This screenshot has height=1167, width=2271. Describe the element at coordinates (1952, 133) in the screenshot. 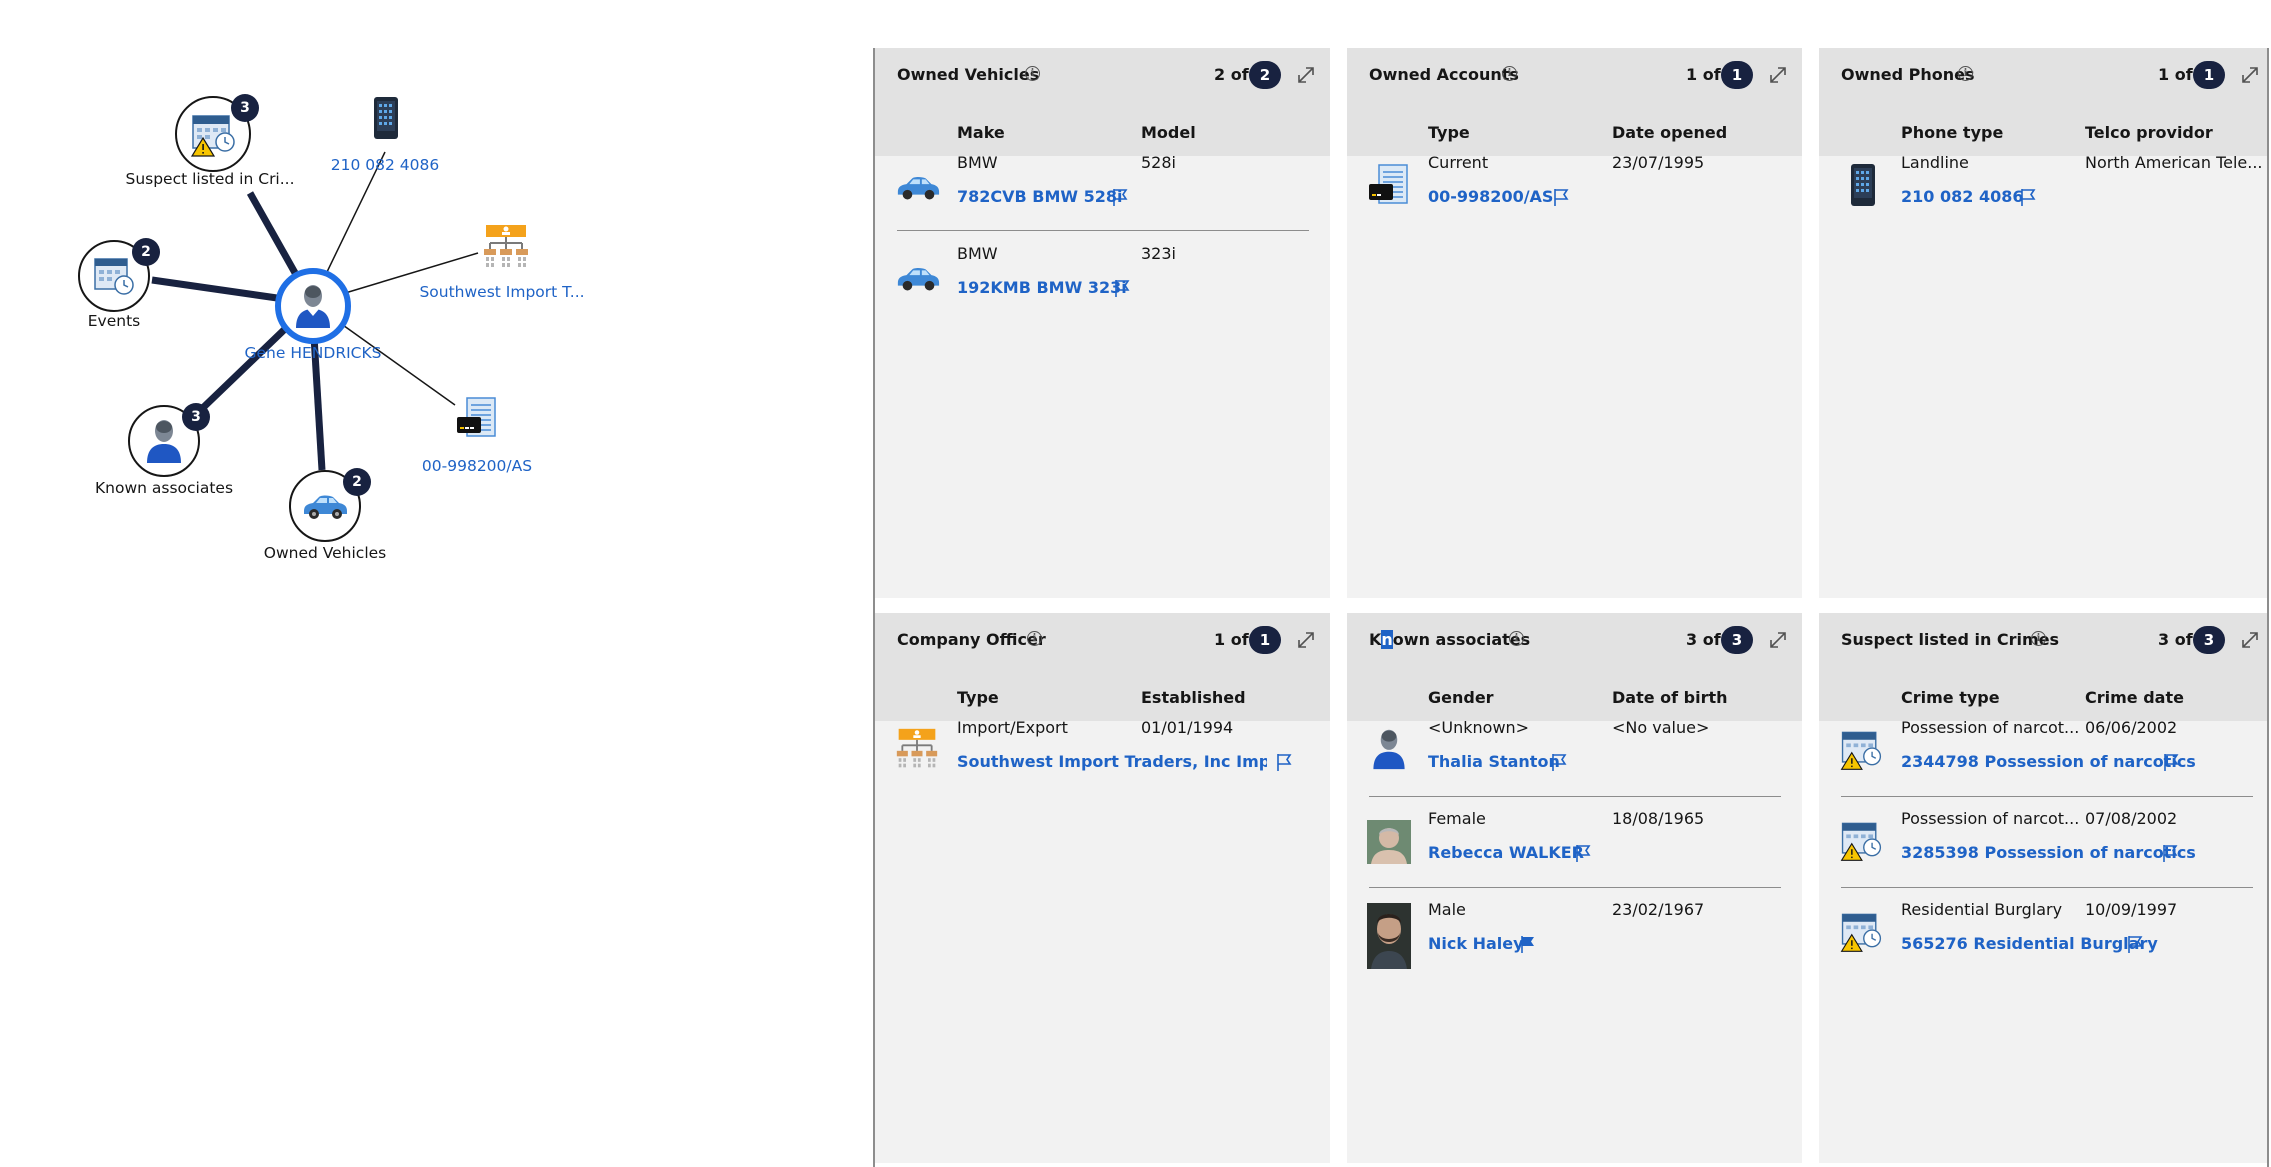

I see `column-header-phone-type: Phone type` at that location.